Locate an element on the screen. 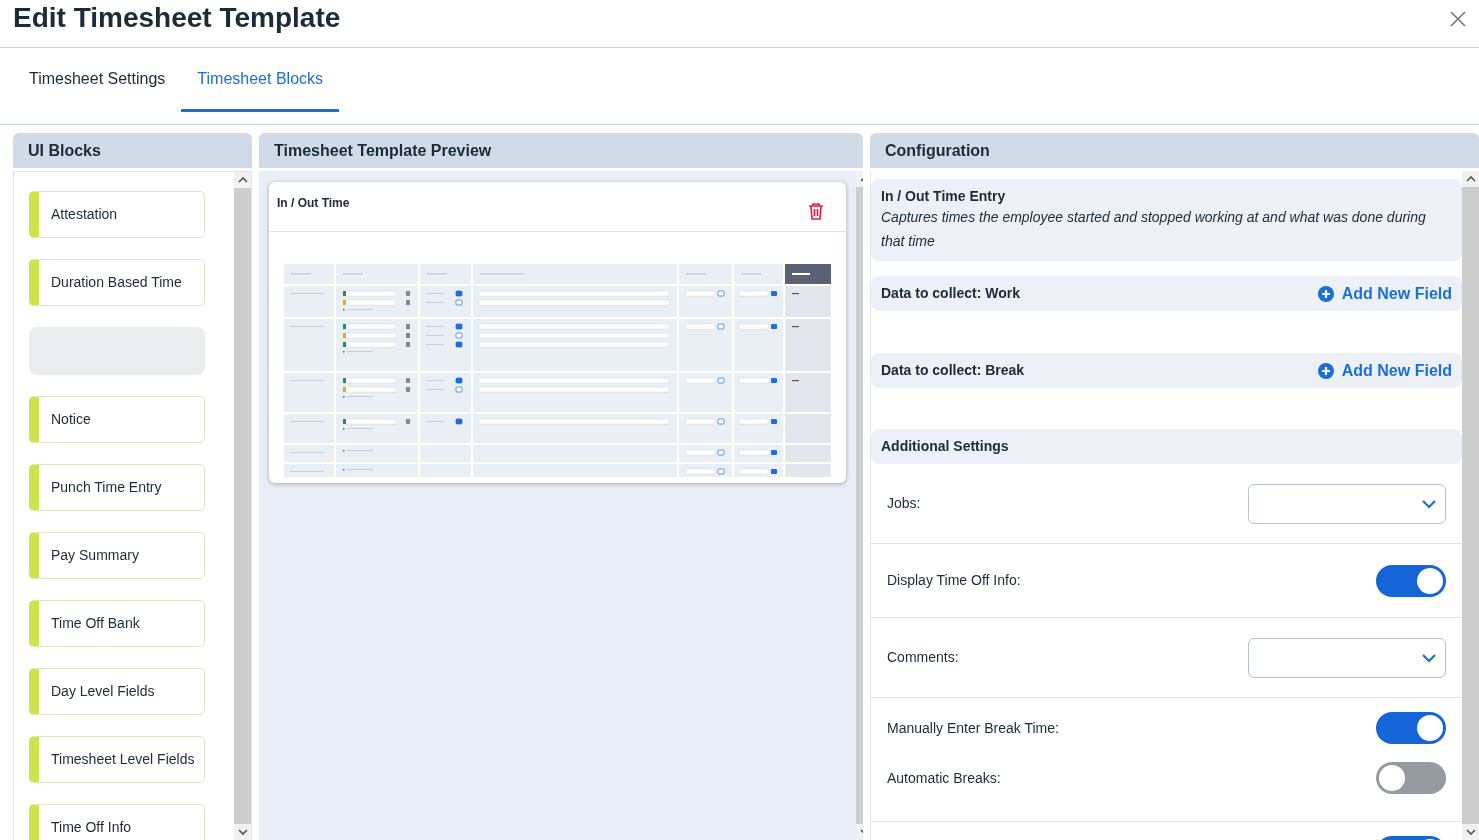  dialog-title: Edit Timesheet Template is located at coordinates (177, 18).